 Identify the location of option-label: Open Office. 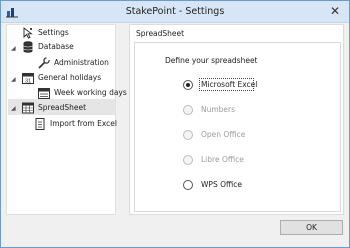
(223, 134).